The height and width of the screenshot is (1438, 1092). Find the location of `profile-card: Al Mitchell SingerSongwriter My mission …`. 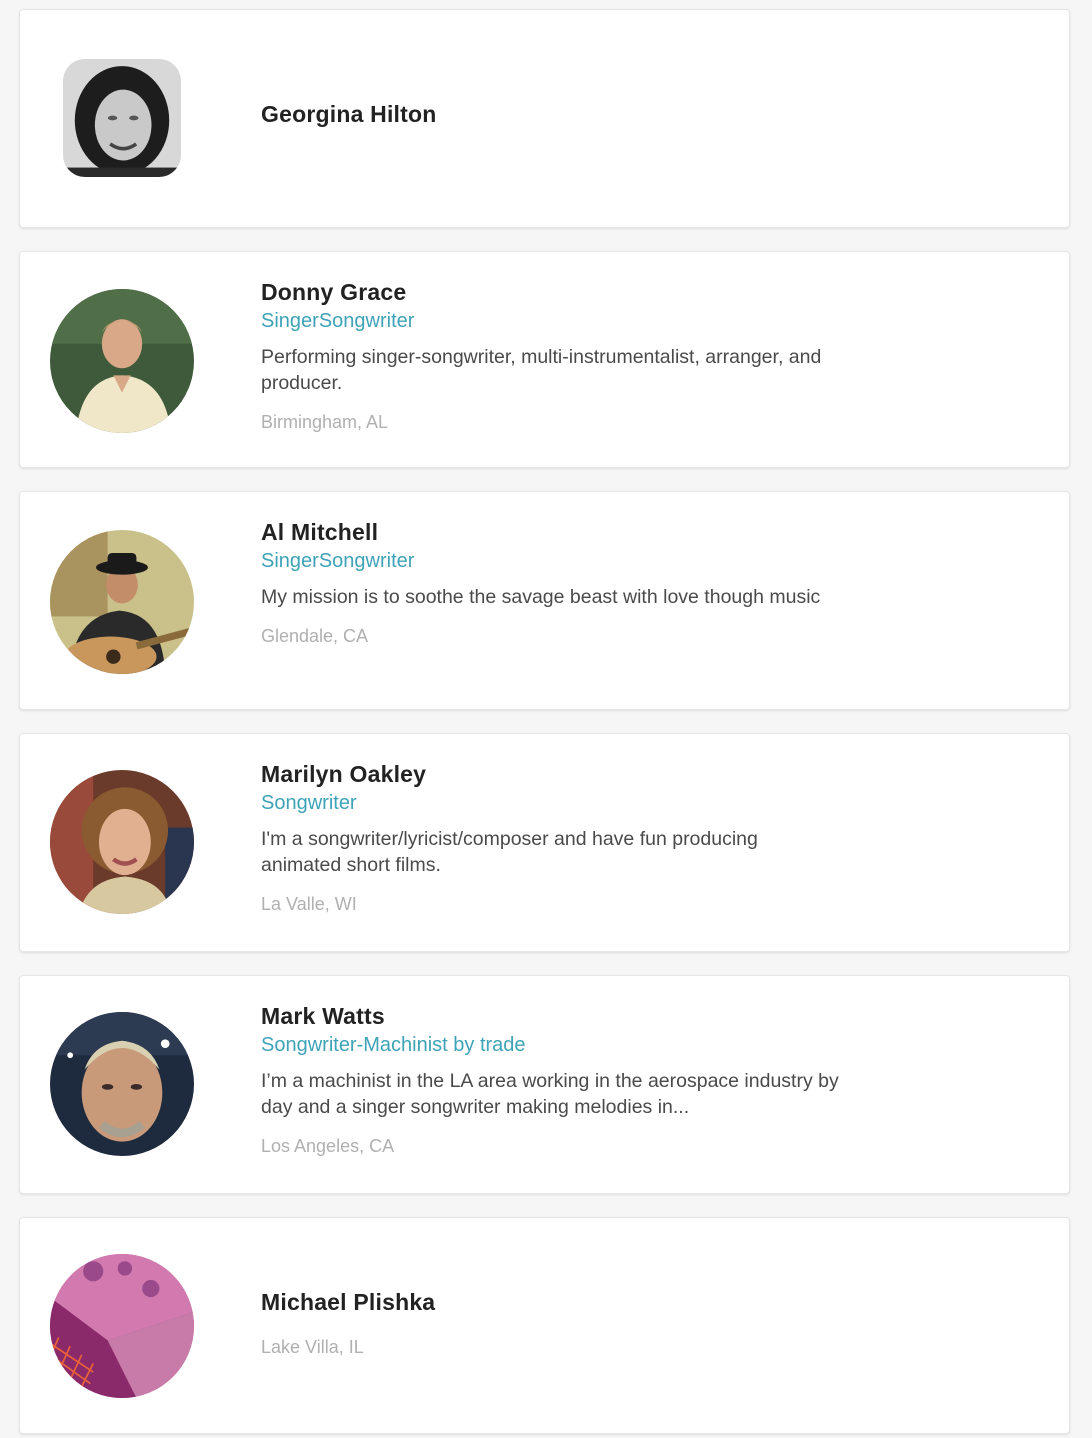

profile-card: Al Mitchell SingerSongwriter My mission … is located at coordinates (544, 600).